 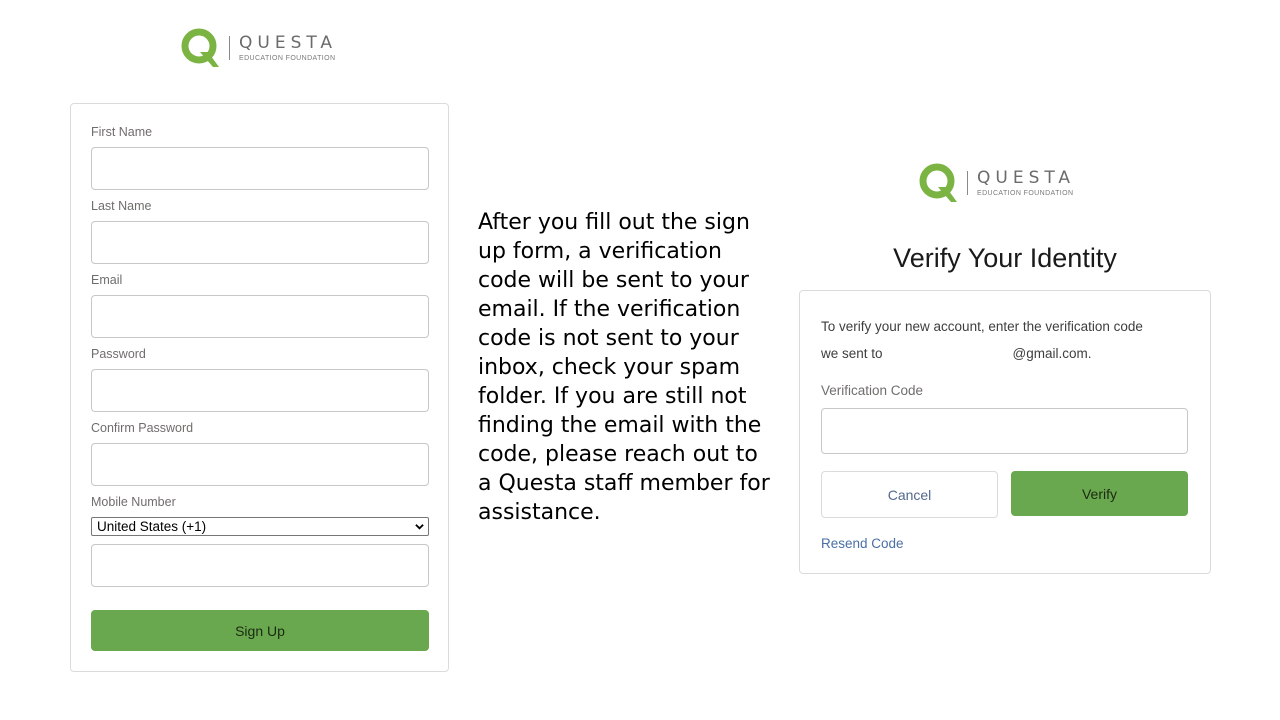 I want to click on verify-identity-title: Verify Your Identity, so click(x=1005, y=258).